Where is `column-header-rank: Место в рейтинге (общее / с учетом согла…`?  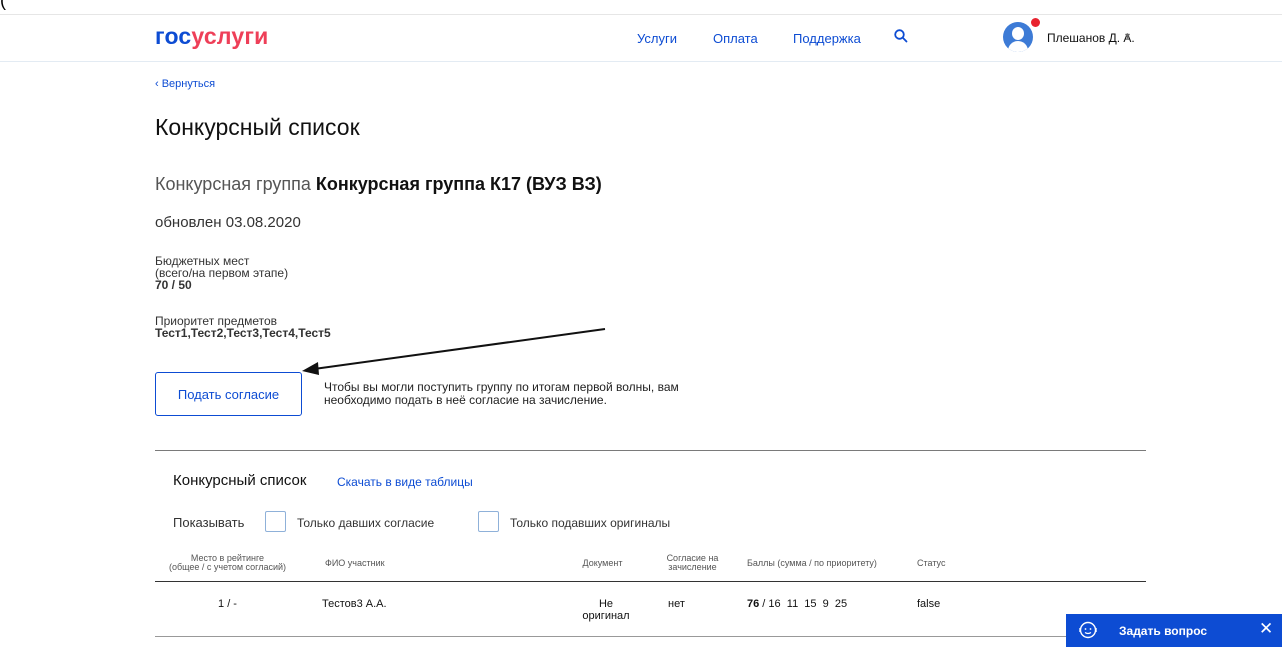
column-header-rank: Место в рейтинге (общее / с учетом согла… is located at coordinates (227, 563).